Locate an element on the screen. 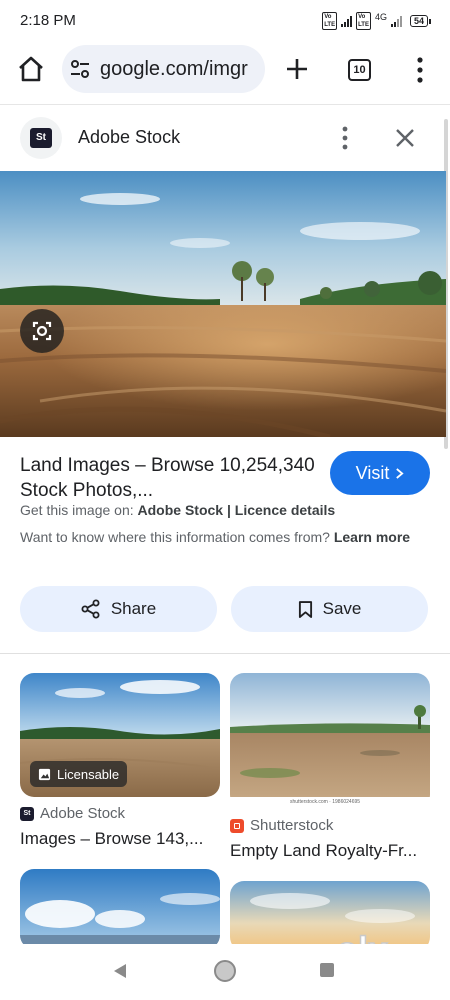 This screenshot has height=1000, width=450. visit-label: Visit is located at coordinates (372, 472).